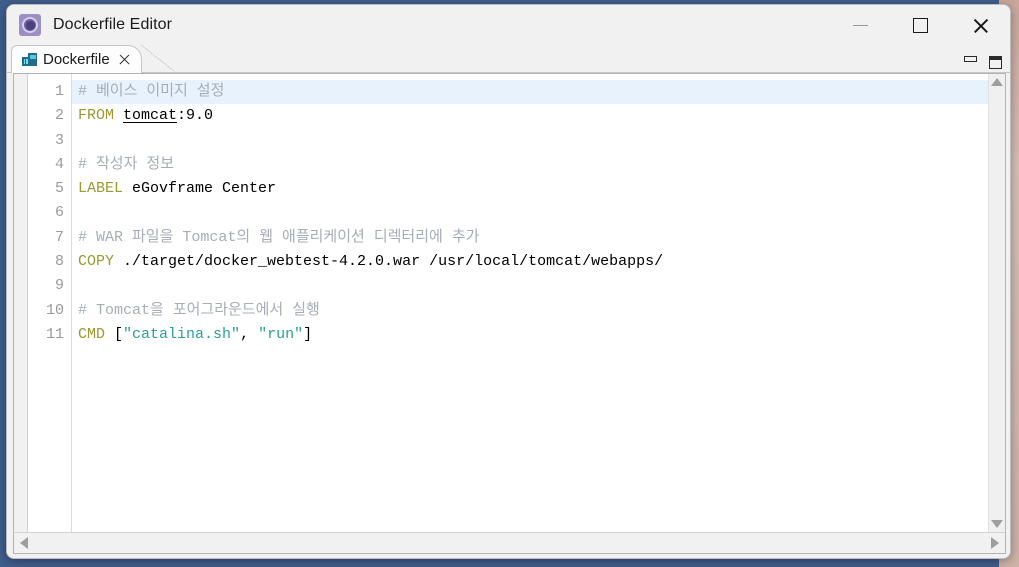 The image size is (1019, 567). What do you see at coordinates (21, 303) in the screenshot?
I see `annotation-ruler` at bounding box center [21, 303].